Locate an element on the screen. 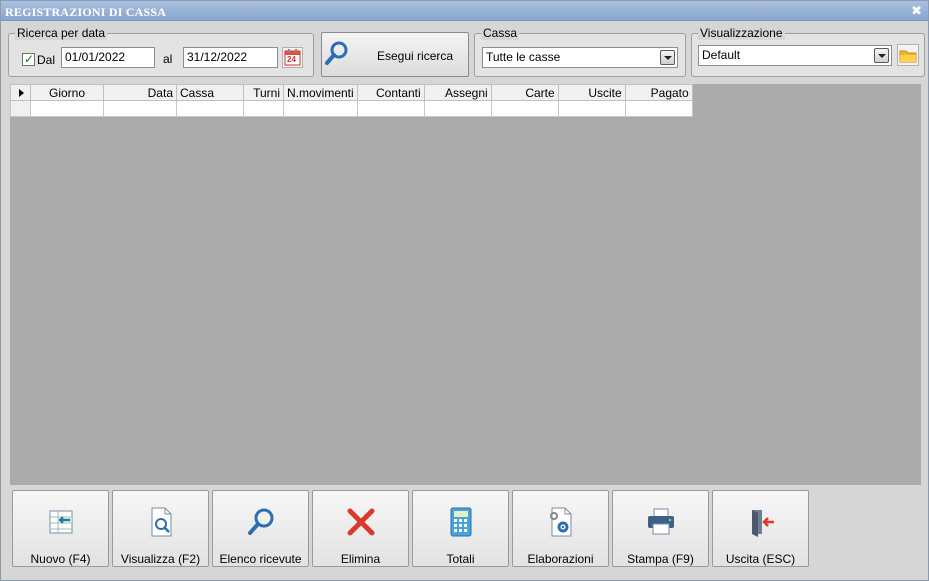  close-icon: ✖ is located at coordinates (916, 10).